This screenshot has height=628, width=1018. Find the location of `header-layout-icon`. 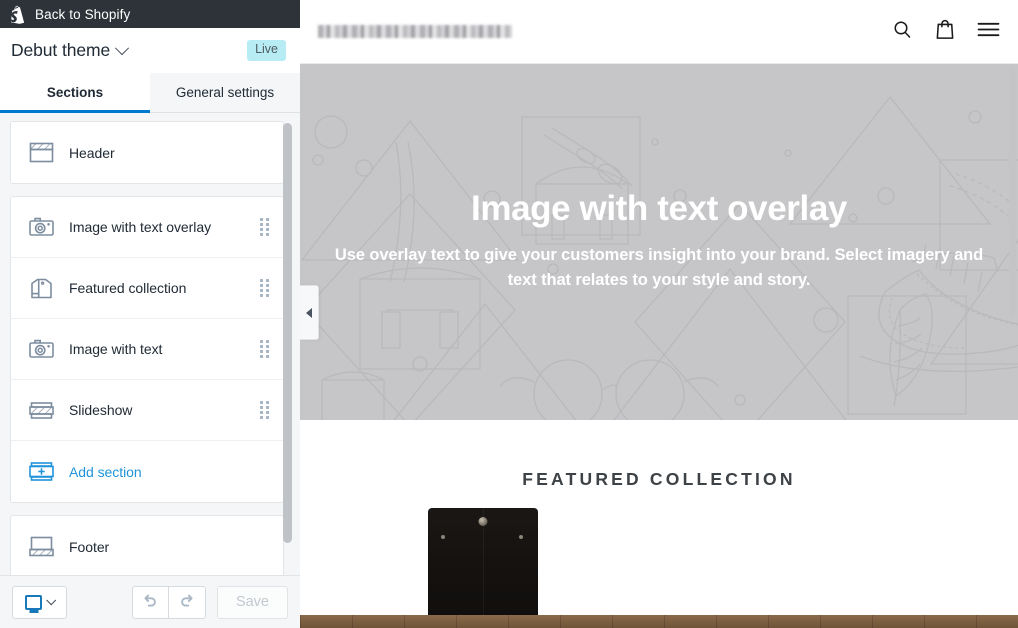

header-layout-icon is located at coordinates (45, 152).